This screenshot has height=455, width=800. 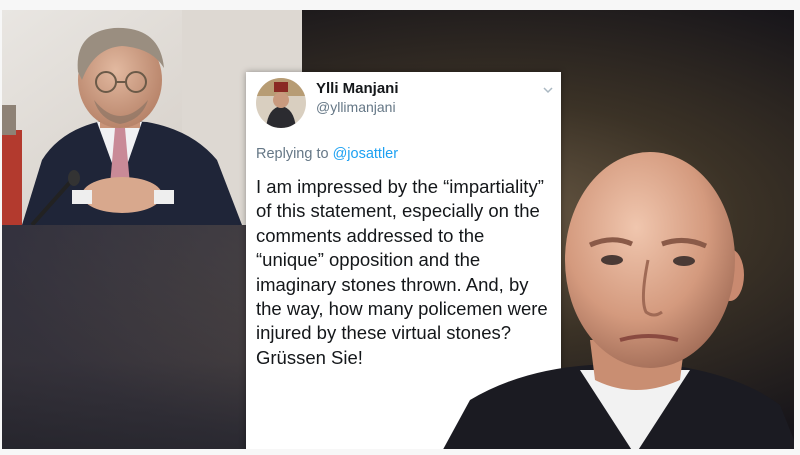 I want to click on tweet-author-name: Ylli Manjani, so click(x=357, y=88).